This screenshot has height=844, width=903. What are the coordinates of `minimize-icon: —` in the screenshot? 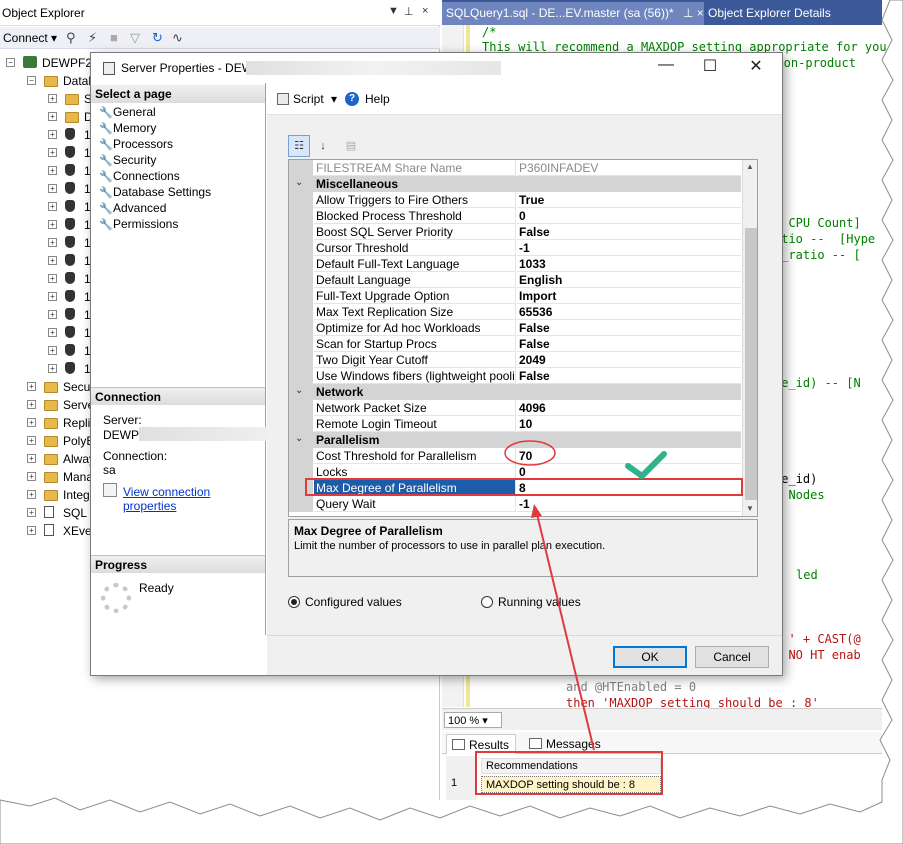 It's located at (666, 65).